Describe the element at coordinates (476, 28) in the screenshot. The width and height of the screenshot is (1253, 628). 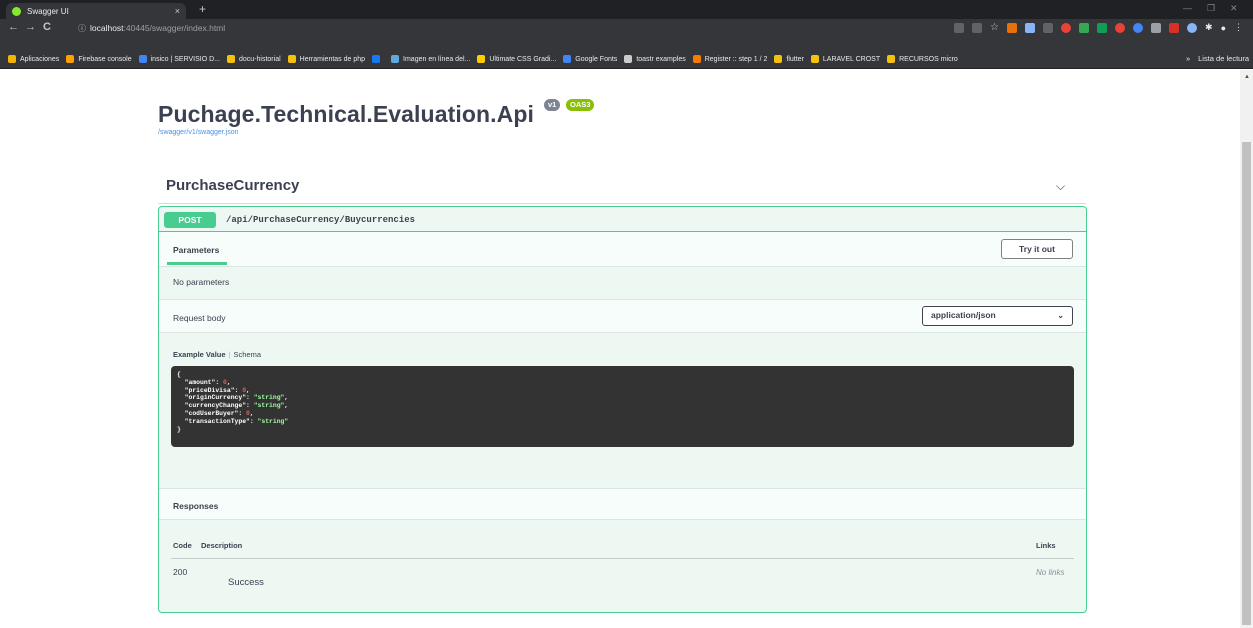
I see `address-bar: ⓘ localhost :40445/swagger/index.html` at that location.